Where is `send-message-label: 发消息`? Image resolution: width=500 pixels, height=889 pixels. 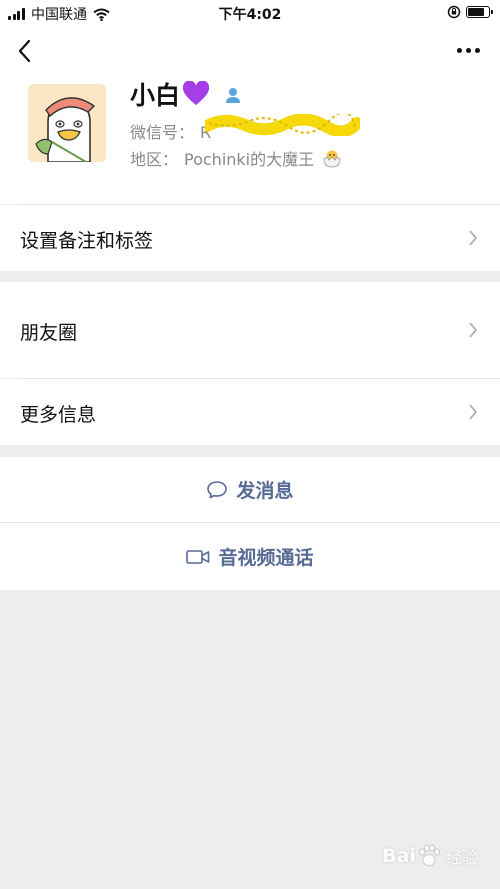 send-message-label: 发消息 is located at coordinates (265, 491).